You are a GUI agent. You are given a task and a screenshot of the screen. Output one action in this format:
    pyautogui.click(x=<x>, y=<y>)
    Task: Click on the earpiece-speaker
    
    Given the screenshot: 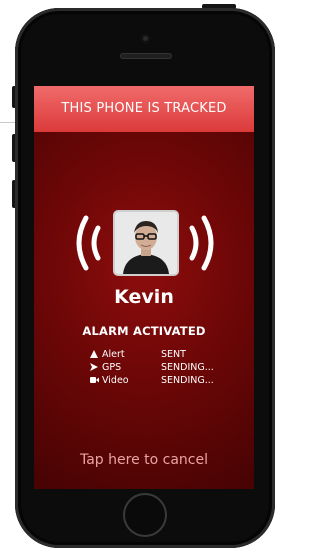 What is the action you would take?
    pyautogui.click(x=146, y=56)
    